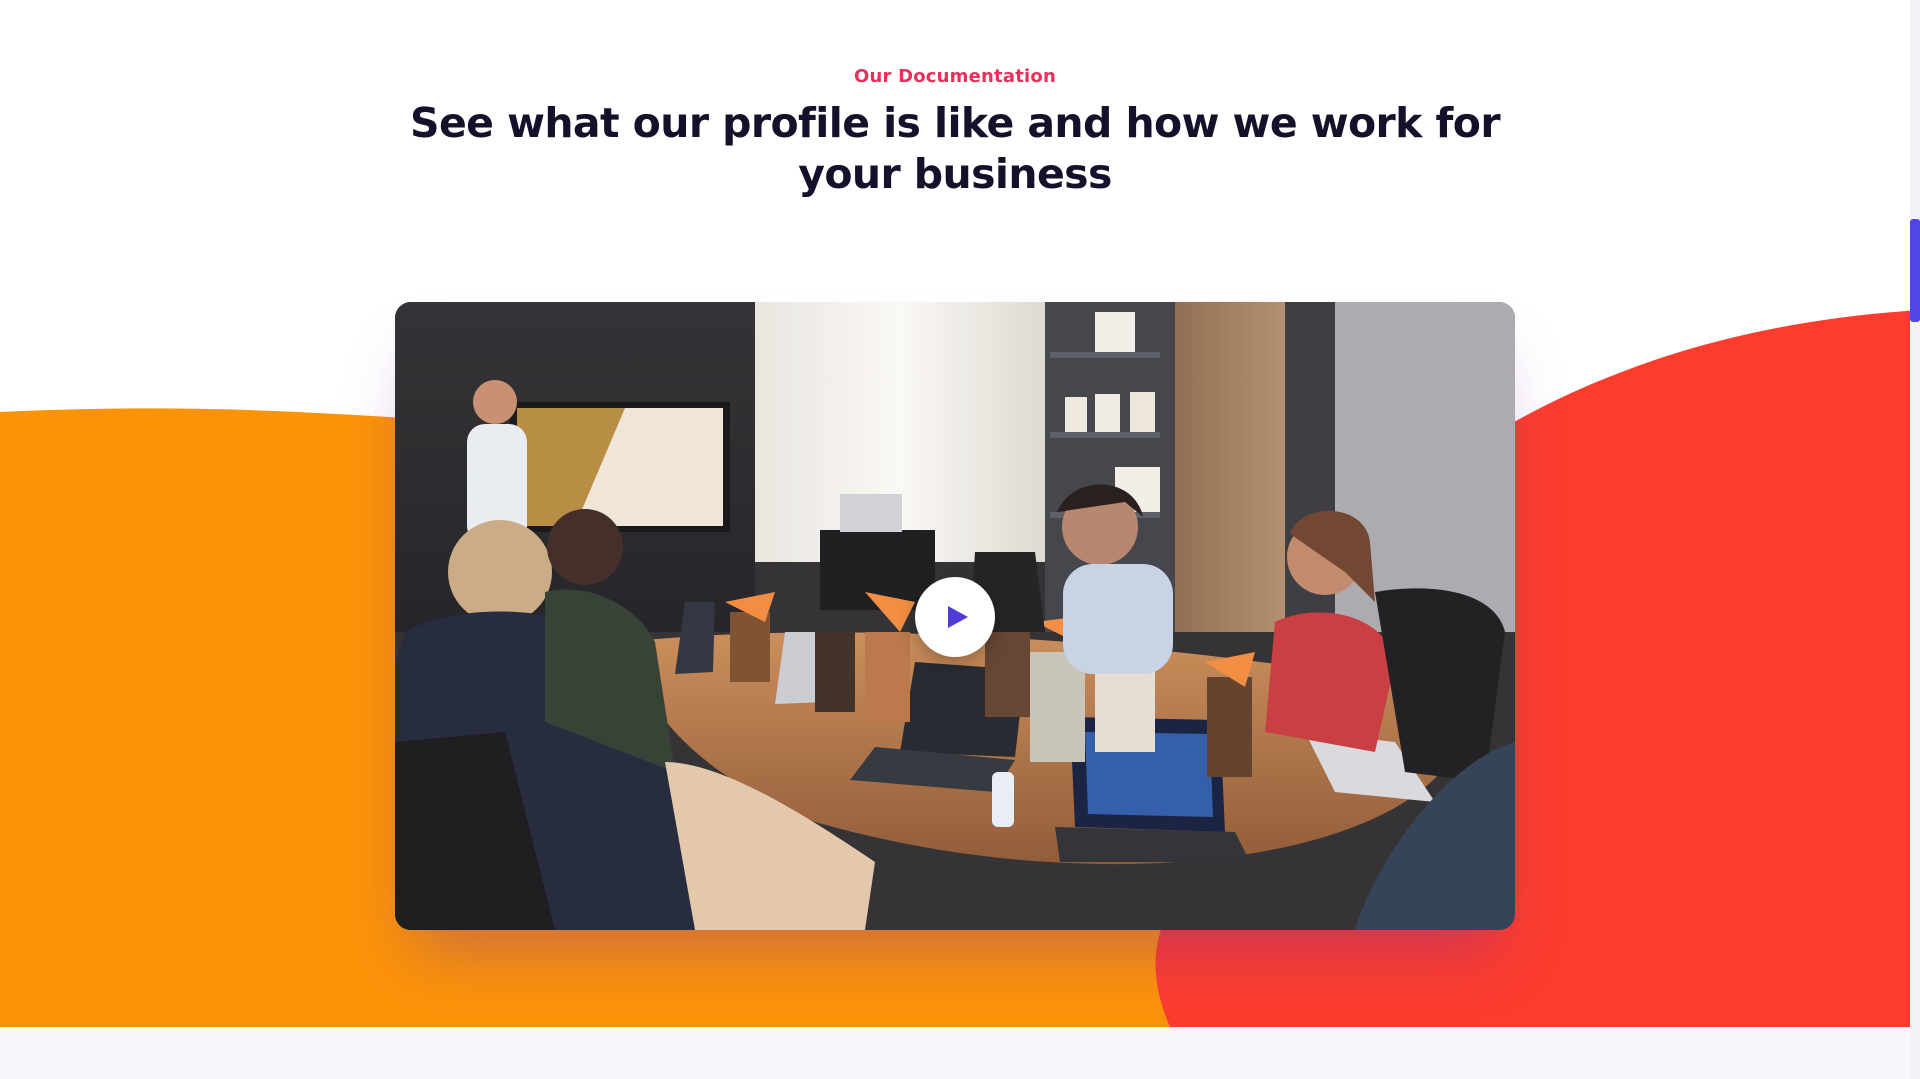  Describe the element at coordinates (1915, 270) in the screenshot. I see `scrollbar-thumb` at that location.